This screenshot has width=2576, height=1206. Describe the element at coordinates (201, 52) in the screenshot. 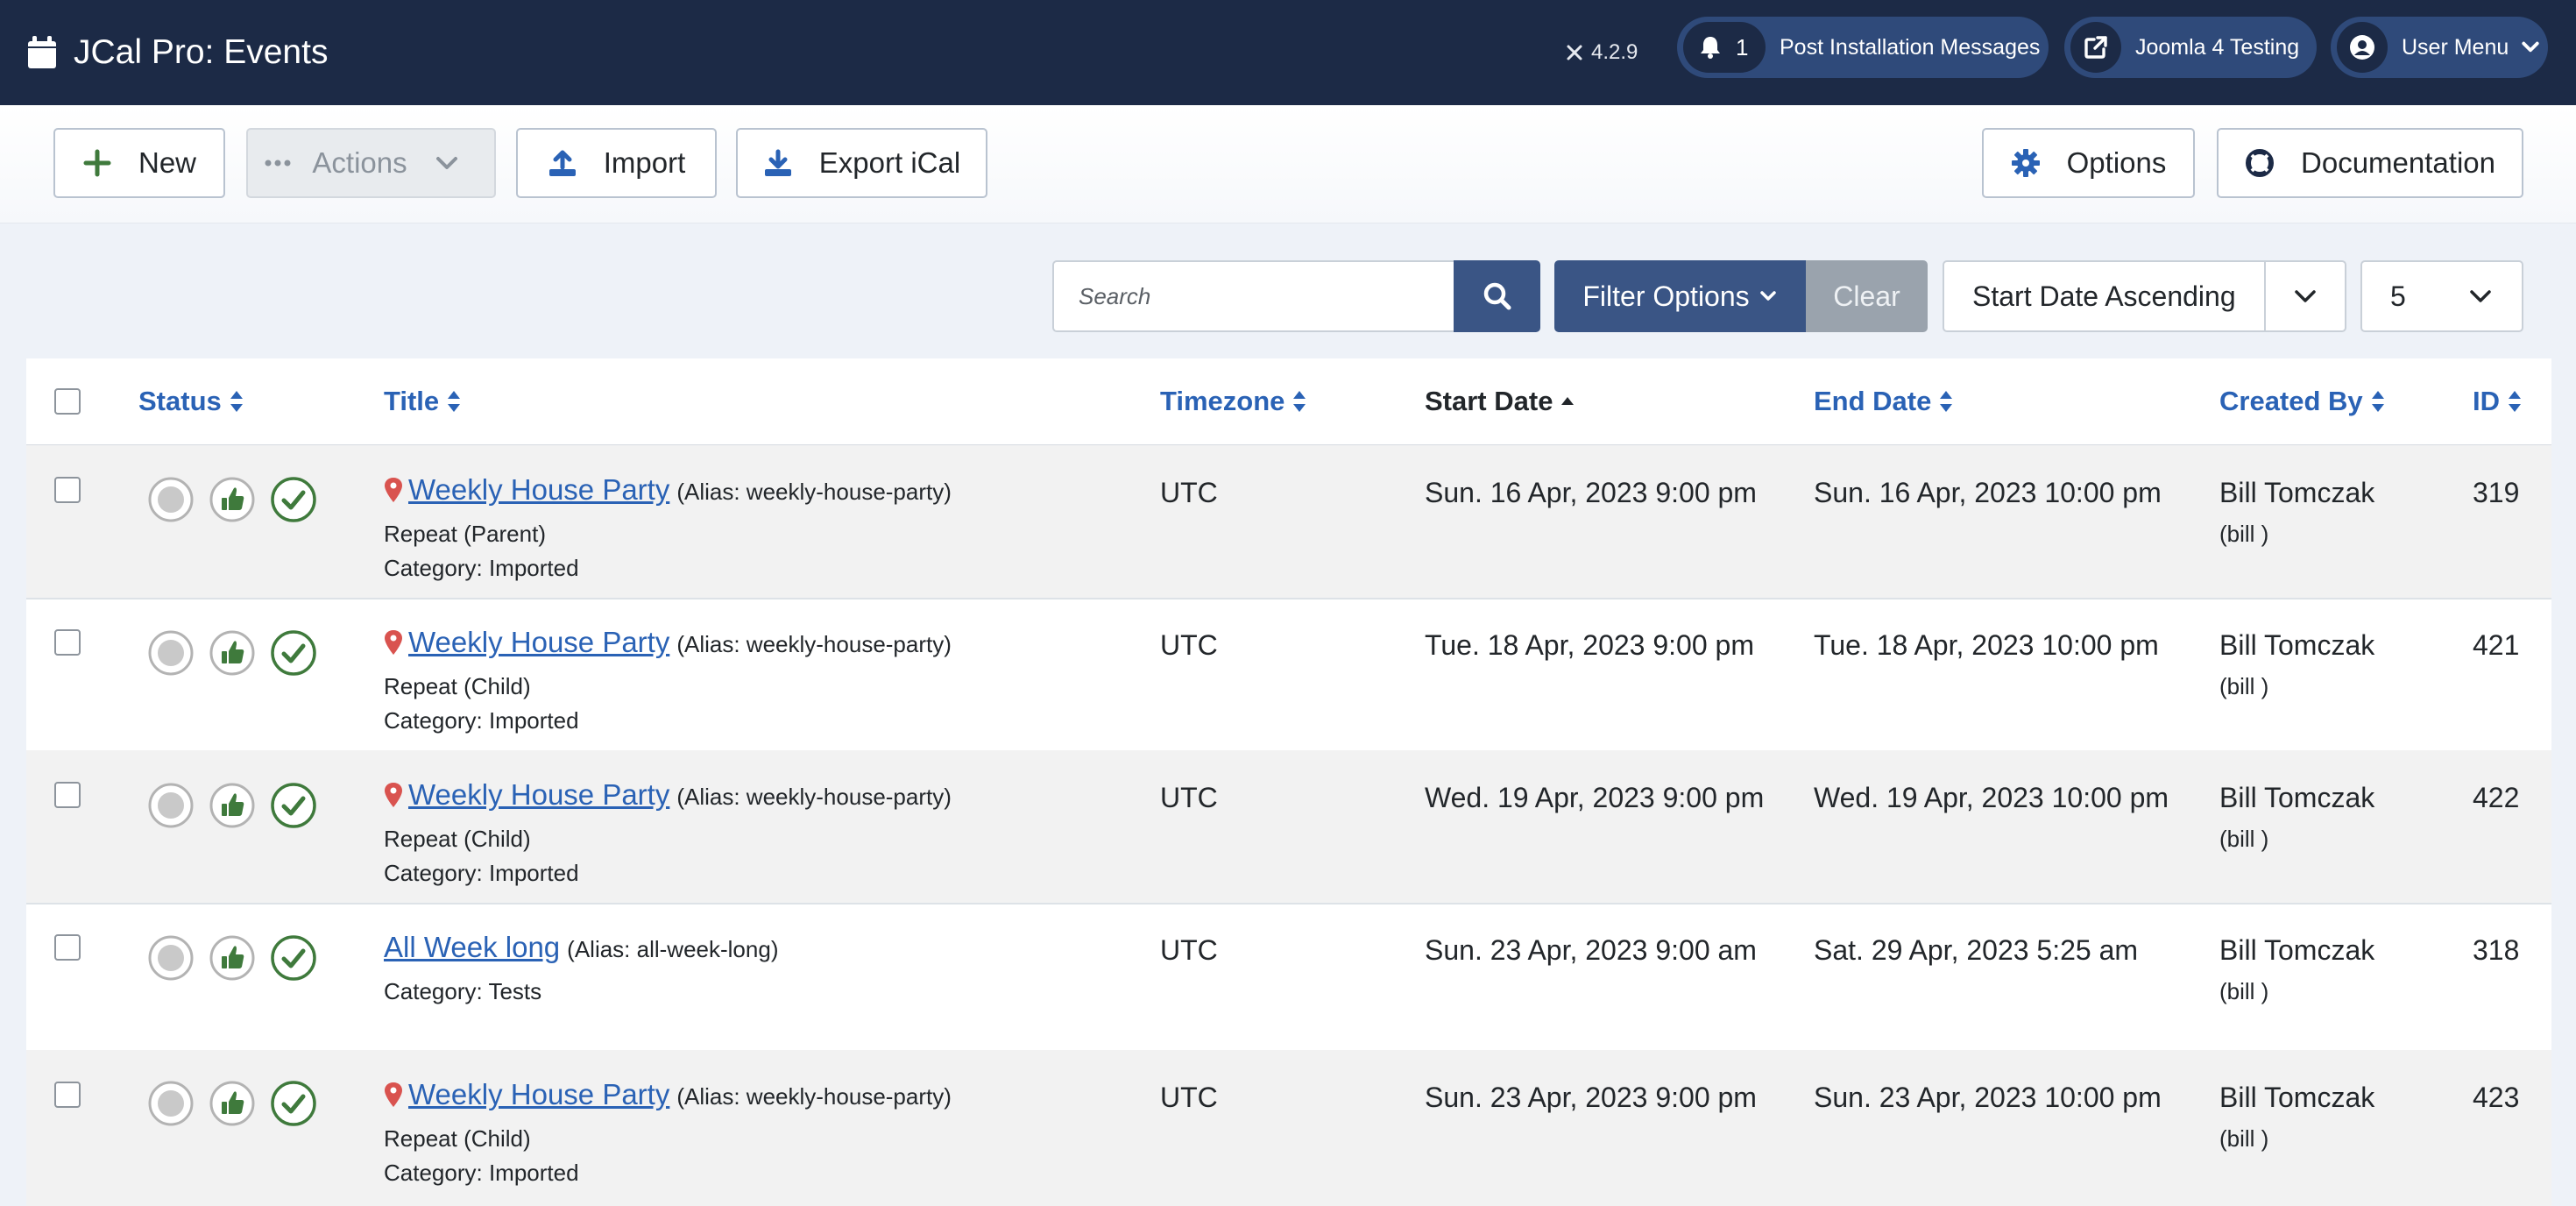

I see `page-title: JCal Pro: Events` at that location.